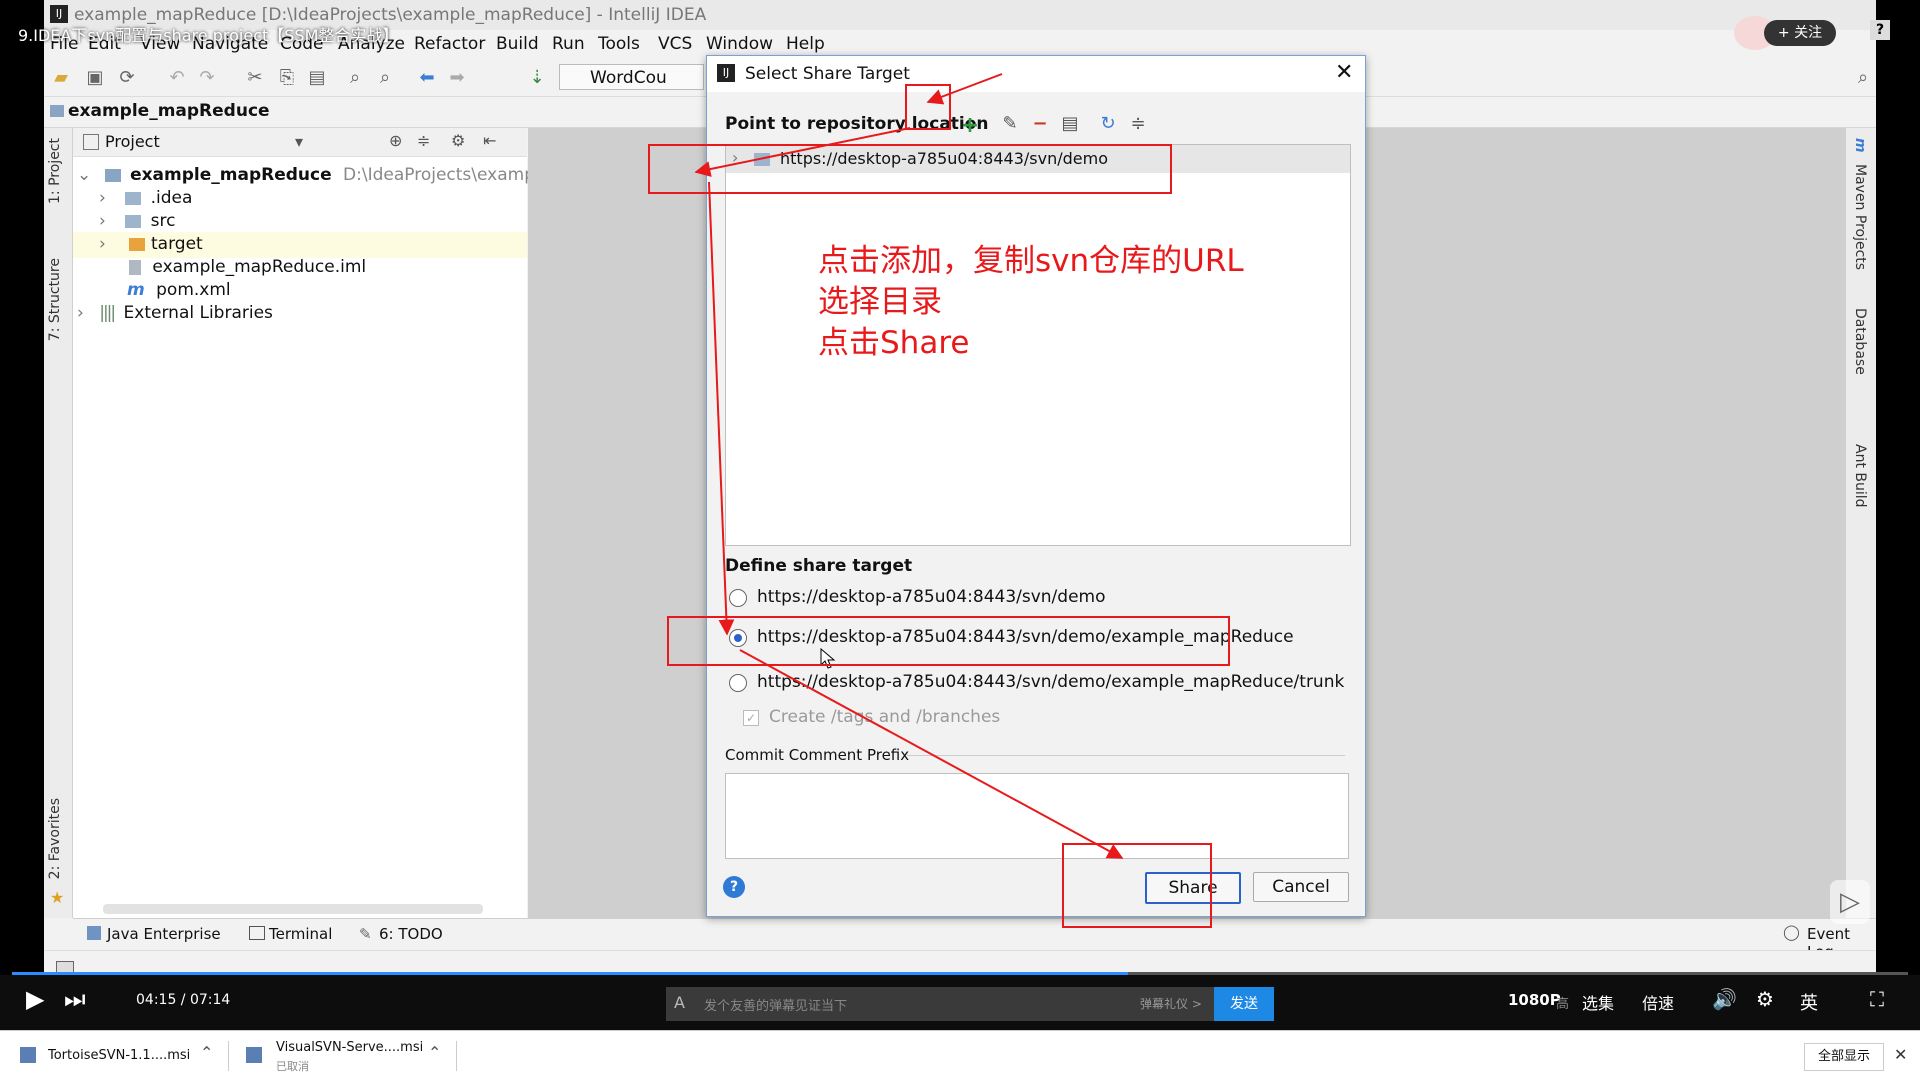  I want to click on annotation-line-2: 选择目录, so click(880, 302).